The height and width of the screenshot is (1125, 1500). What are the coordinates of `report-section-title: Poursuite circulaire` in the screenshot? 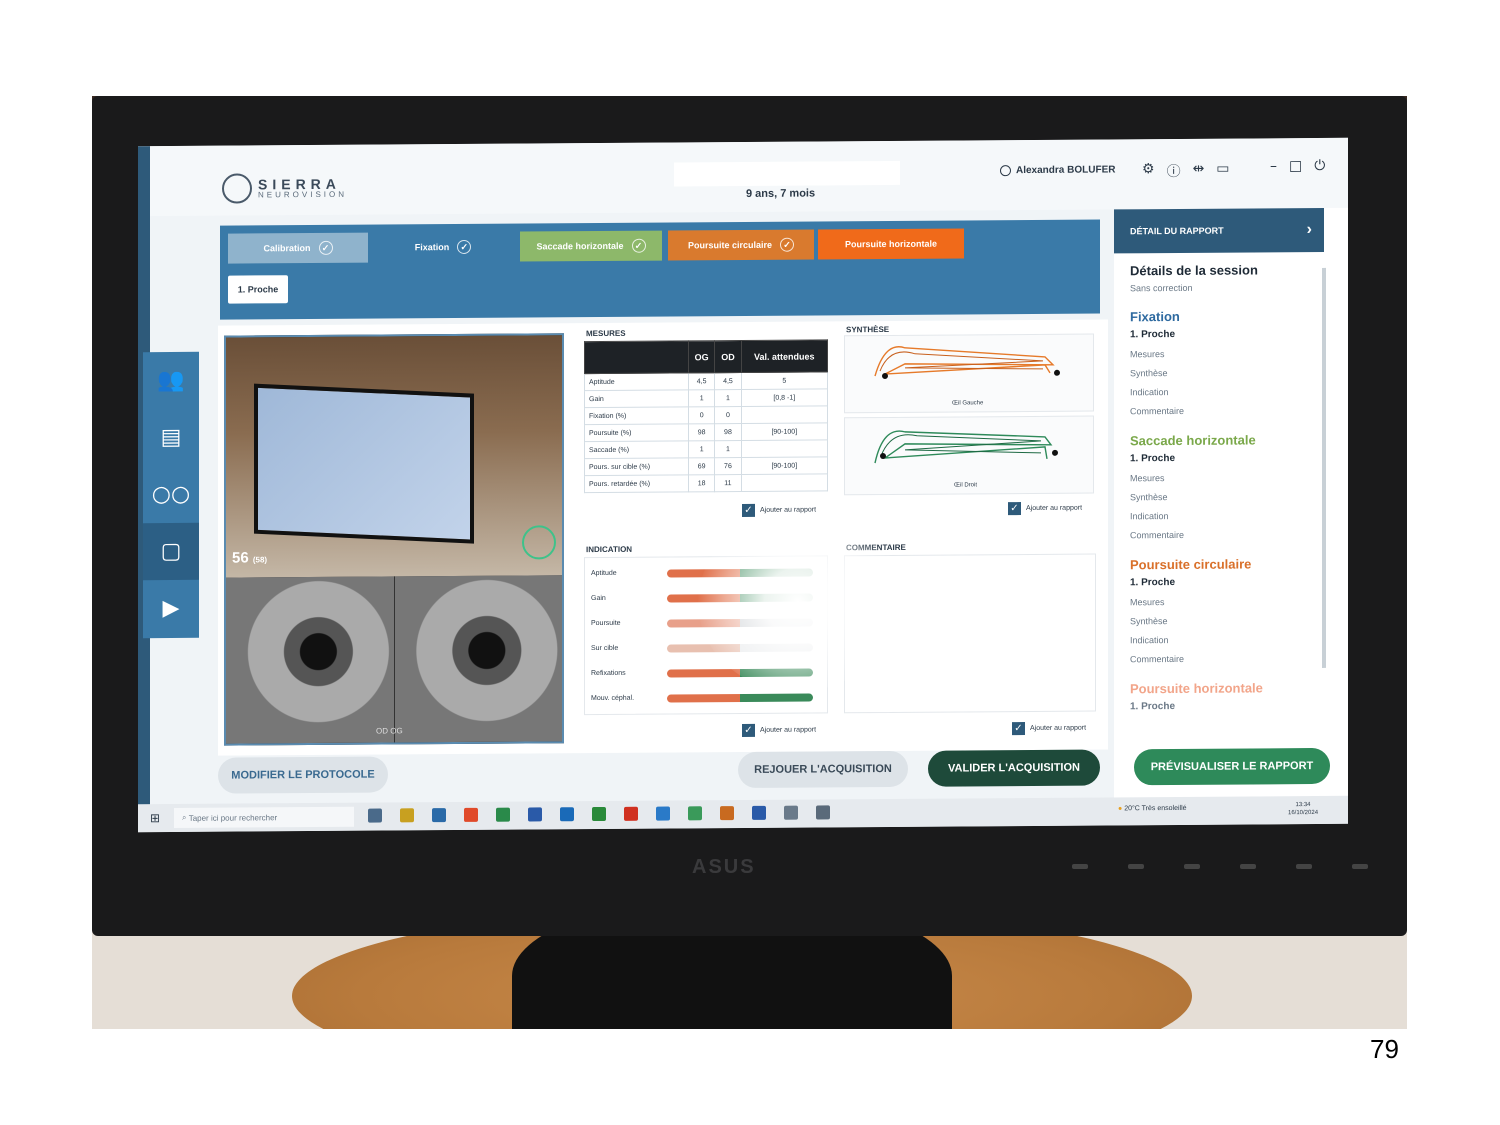 It's located at (1190, 564).